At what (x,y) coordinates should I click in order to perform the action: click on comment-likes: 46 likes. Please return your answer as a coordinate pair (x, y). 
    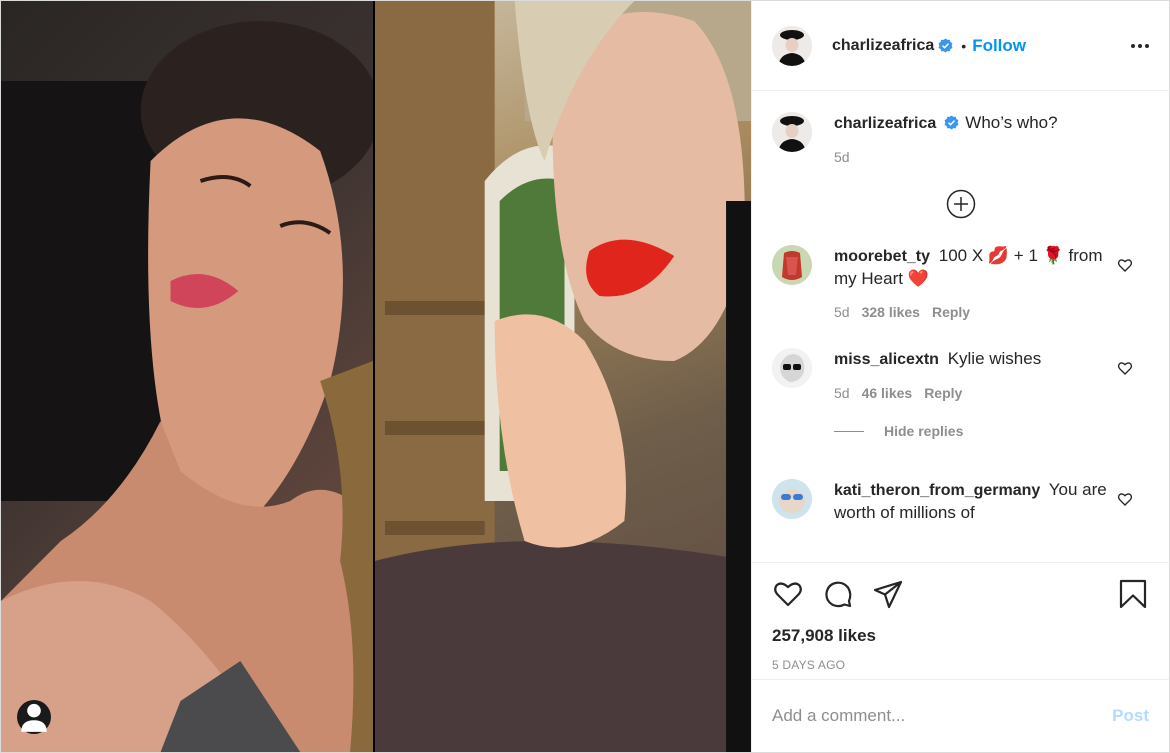
    Looking at the image, I should click on (887, 393).